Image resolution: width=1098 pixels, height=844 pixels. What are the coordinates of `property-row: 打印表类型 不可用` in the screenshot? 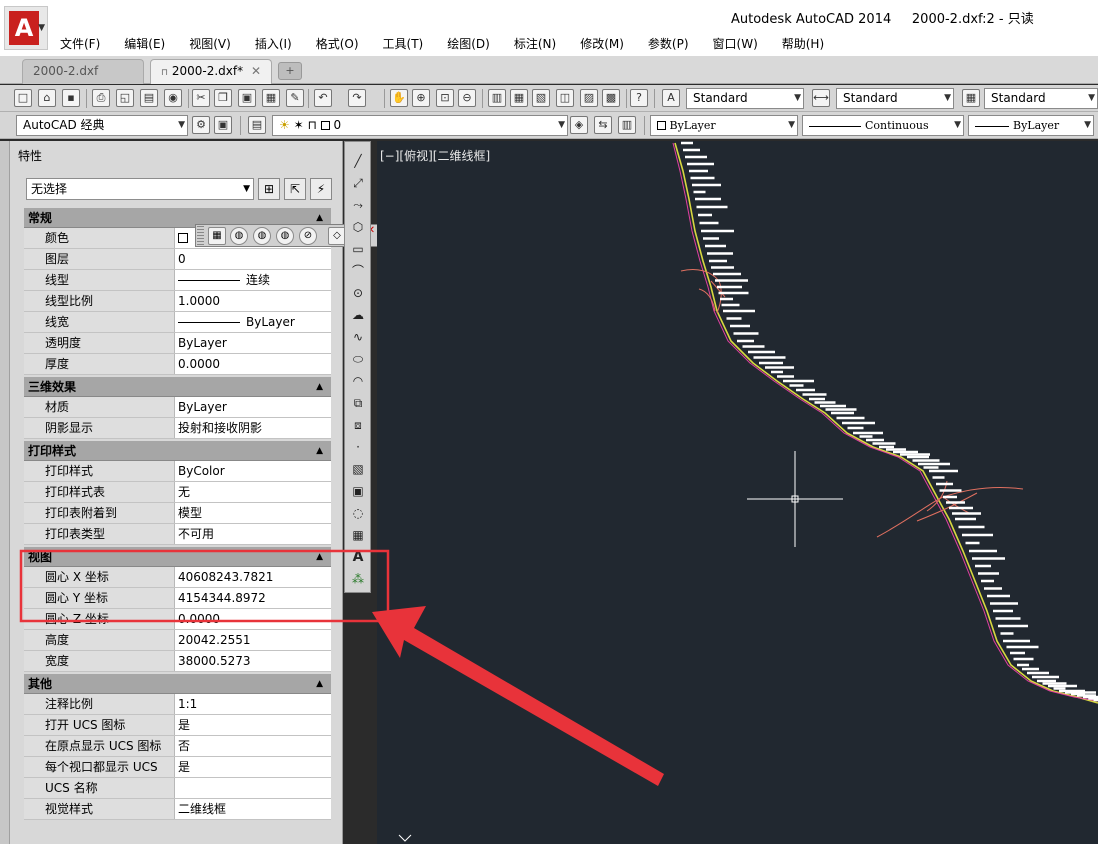 It's located at (177, 534).